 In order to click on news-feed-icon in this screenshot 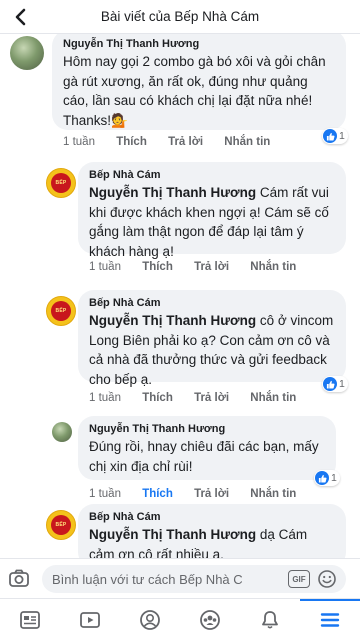, I will do `click(30, 620)`.